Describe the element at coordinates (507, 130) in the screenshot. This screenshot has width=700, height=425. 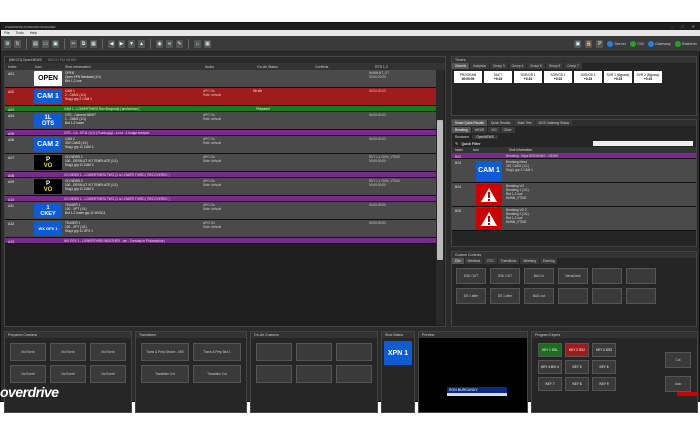
I see `tab-other: Other` at that location.